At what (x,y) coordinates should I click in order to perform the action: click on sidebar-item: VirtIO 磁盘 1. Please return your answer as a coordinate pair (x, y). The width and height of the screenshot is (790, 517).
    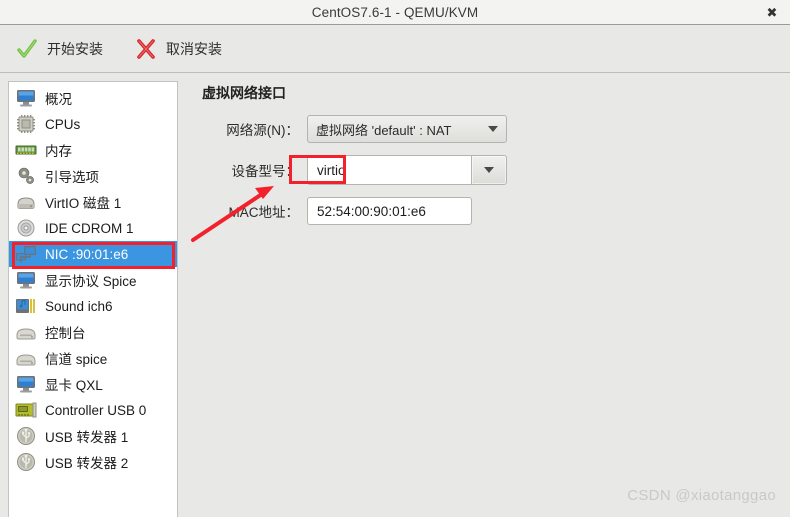
    Looking at the image, I should click on (93, 202).